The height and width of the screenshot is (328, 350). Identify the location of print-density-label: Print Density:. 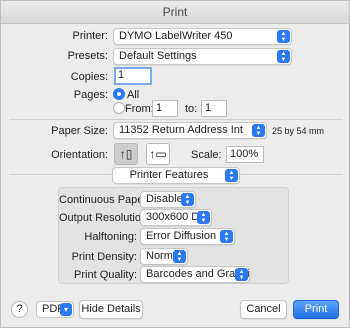
(104, 257).